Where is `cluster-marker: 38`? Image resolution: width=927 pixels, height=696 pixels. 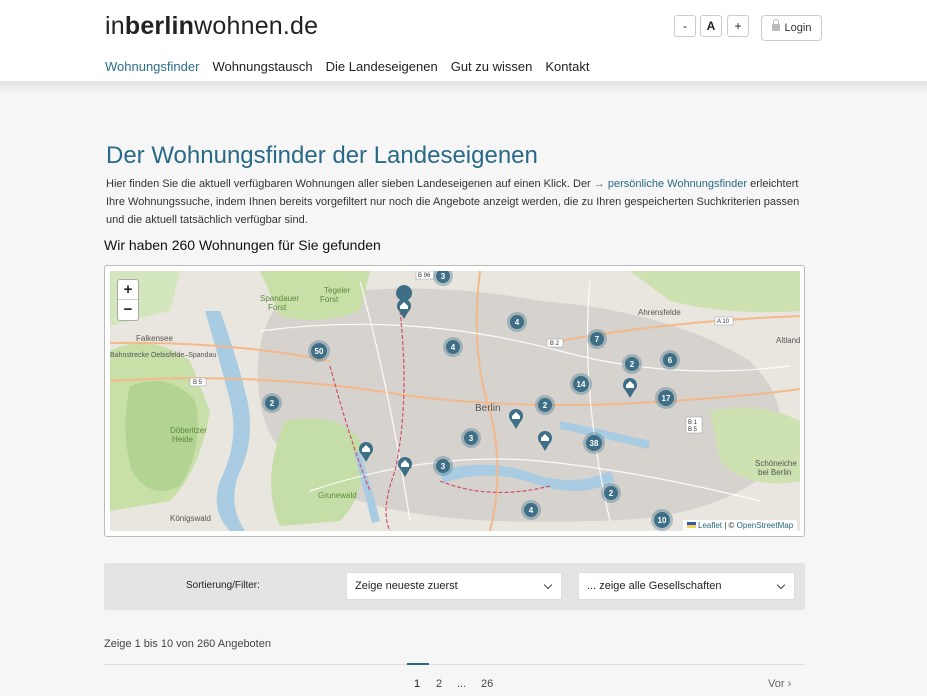 cluster-marker: 38 is located at coordinates (594, 443).